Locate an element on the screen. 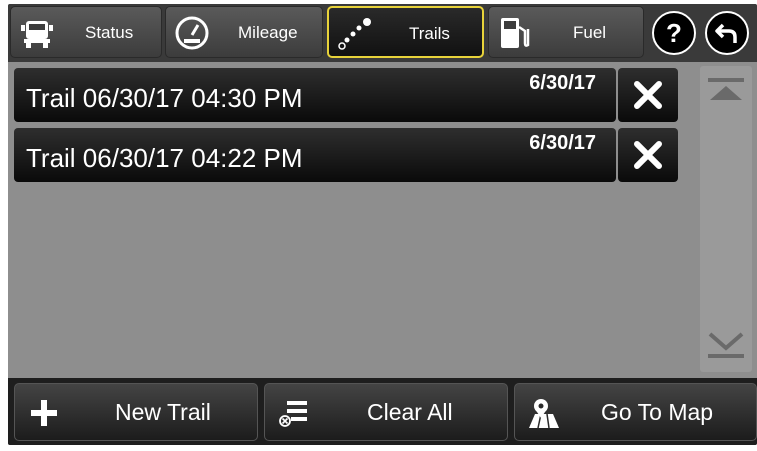 The height and width of the screenshot is (451, 757). help-button: ? is located at coordinates (674, 33).